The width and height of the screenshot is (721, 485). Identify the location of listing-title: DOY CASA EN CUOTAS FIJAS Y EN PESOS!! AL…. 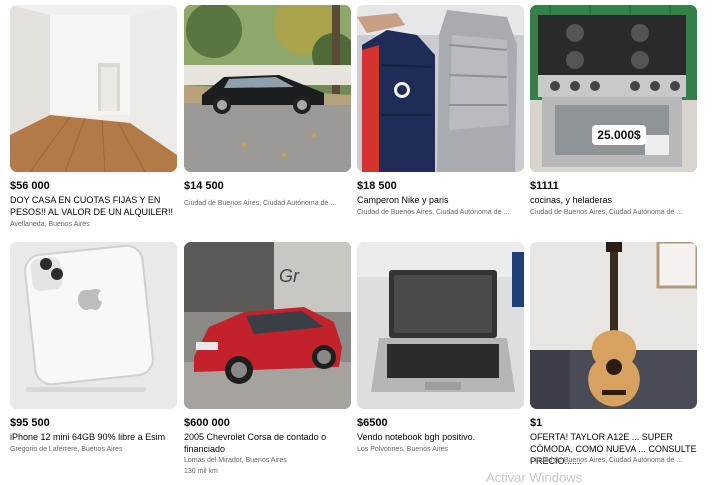
(92, 206).